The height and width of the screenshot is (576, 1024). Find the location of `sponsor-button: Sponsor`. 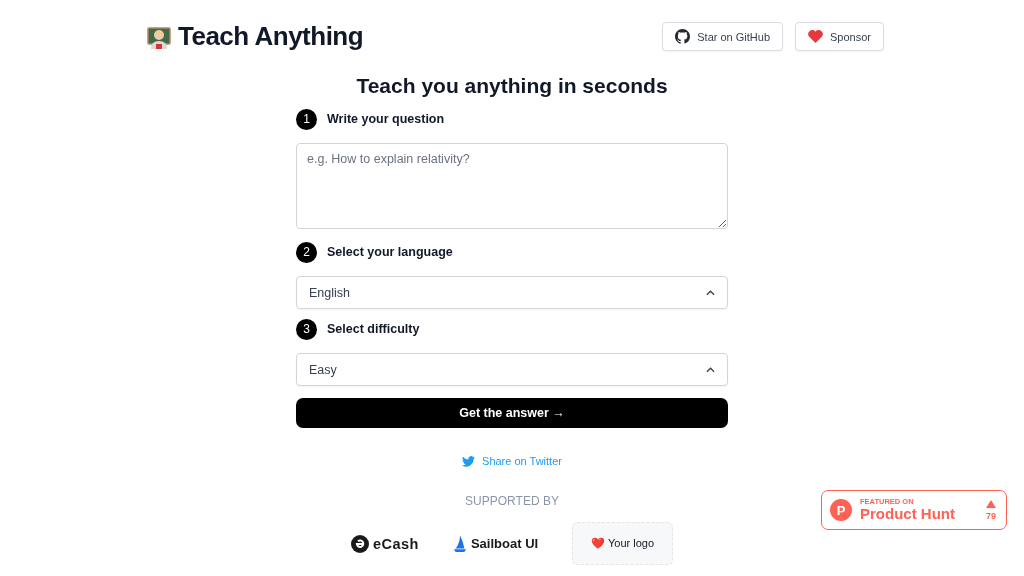

sponsor-button: Sponsor is located at coordinates (839, 36).